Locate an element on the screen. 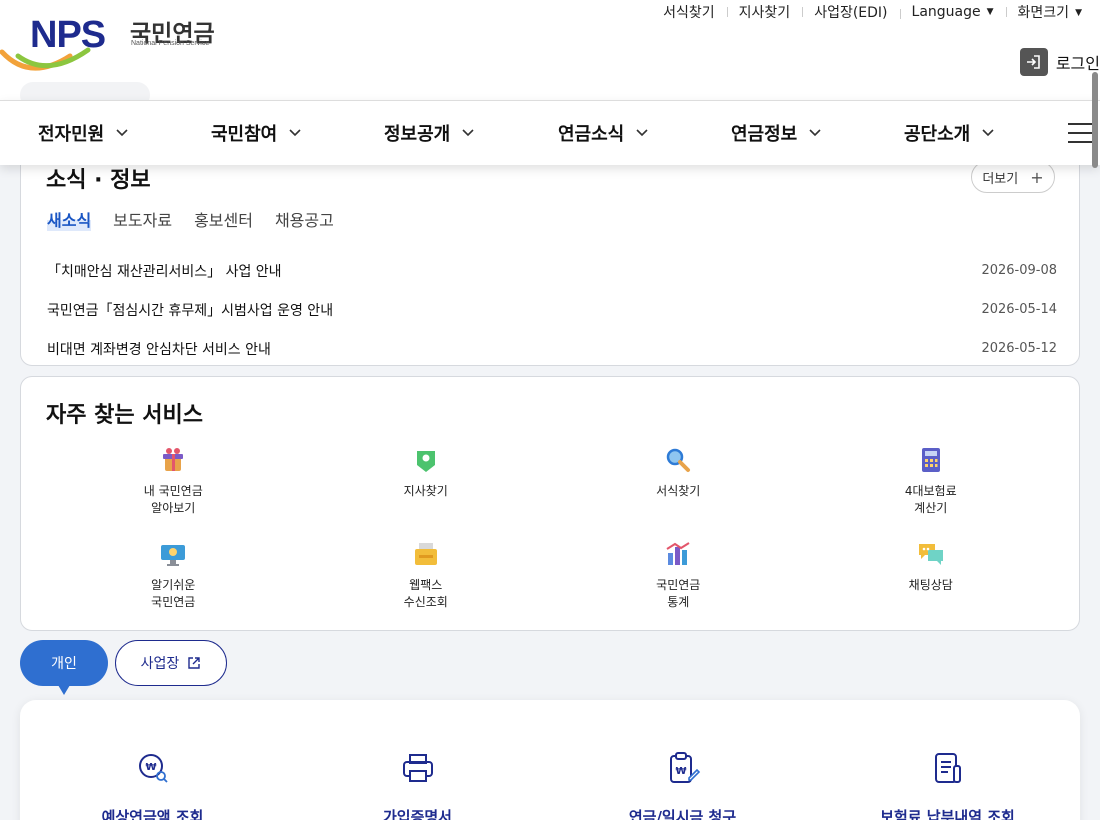 The height and width of the screenshot is (820, 1100). news-item-title: 비대면 계좌변경 안심차단 서비스 안내 is located at coordinates (159, 349).